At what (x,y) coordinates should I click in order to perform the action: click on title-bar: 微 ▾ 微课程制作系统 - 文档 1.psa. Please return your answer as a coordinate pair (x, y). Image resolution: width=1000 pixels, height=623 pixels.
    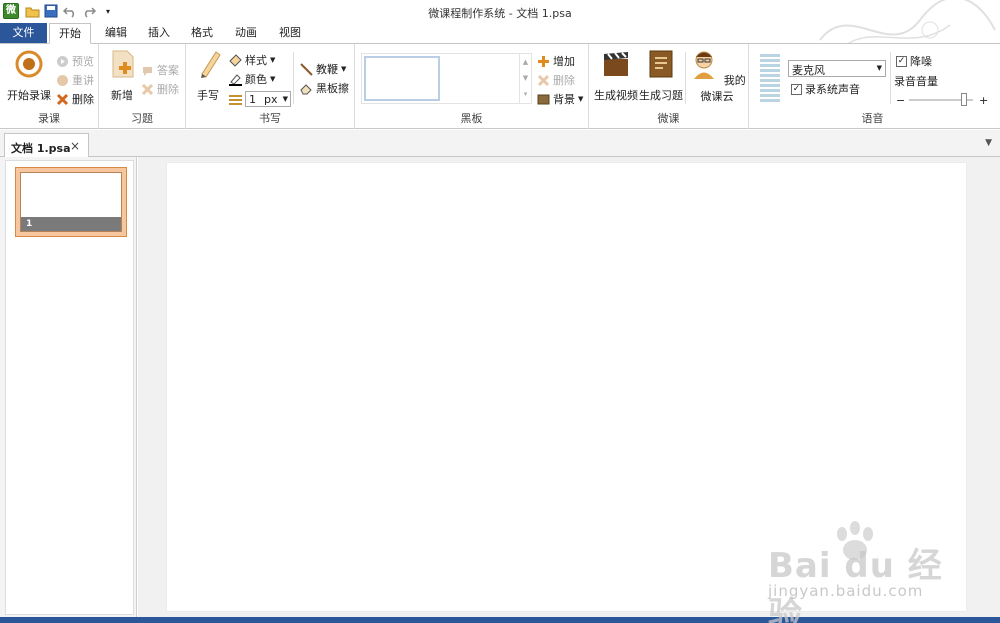
    Looking at the image, I should click on (500, 25).